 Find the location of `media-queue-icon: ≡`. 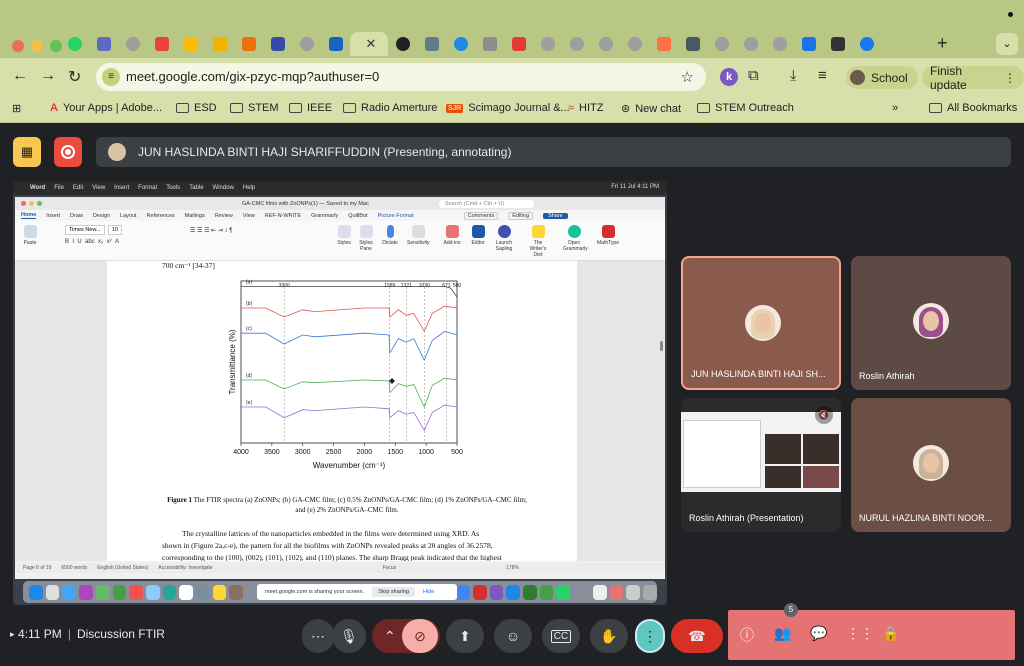

media-queue-icon: ≡ is located at coordinates (822, 75).